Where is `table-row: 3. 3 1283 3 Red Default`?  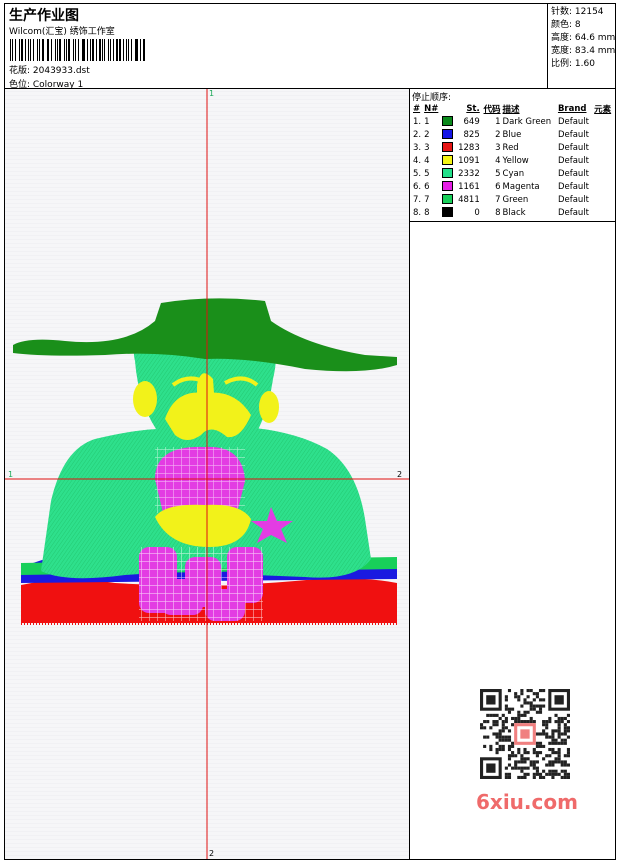 table-row: 3. 3 1283 3 Red Default is located at coordinates (513, 147).